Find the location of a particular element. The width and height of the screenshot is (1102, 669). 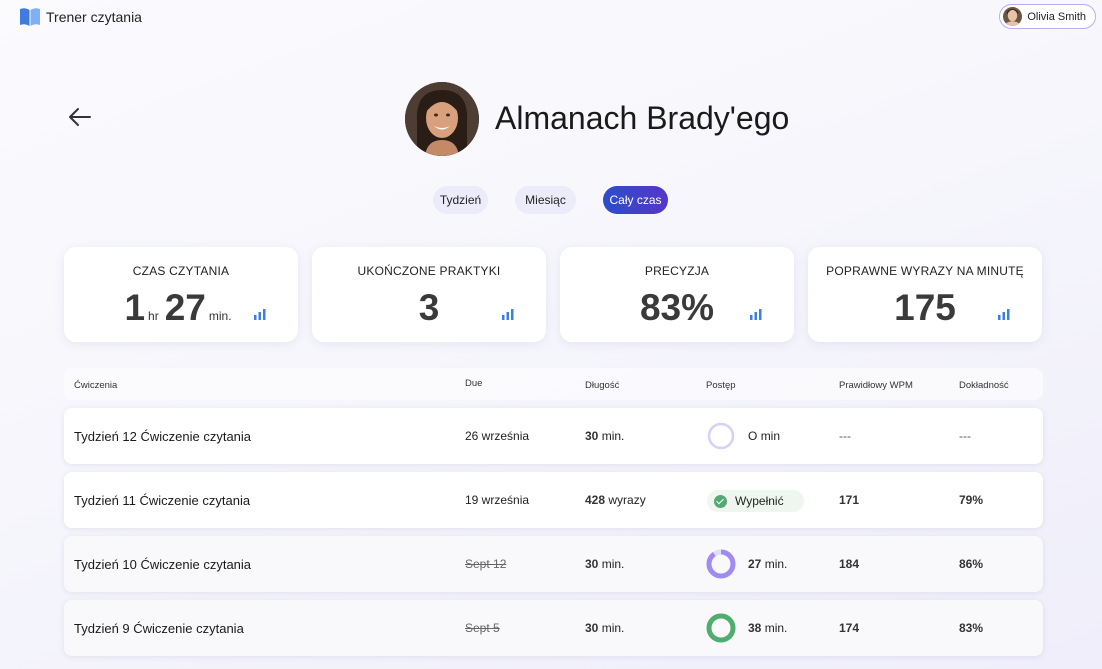

progress-text: O min is located at coordinates (764, 436).